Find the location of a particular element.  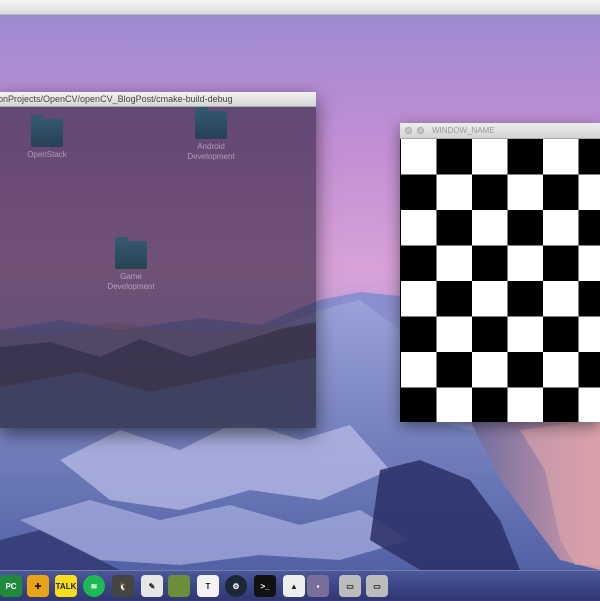

opencv-window-title: WINDOW_NAME is located at coordinates (463, 130).